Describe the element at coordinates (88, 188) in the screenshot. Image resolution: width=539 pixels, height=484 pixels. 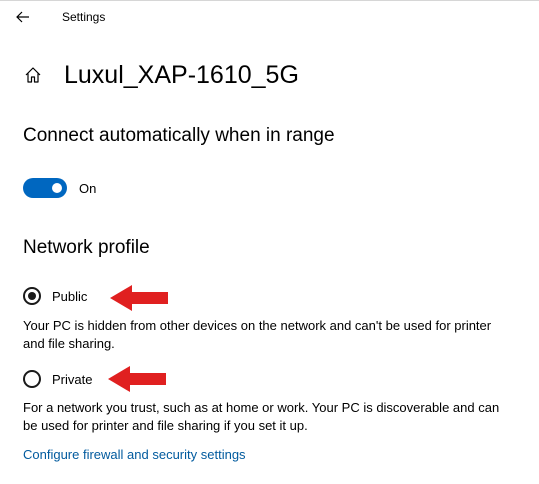
I see `toggle-state-label: On` at that location.